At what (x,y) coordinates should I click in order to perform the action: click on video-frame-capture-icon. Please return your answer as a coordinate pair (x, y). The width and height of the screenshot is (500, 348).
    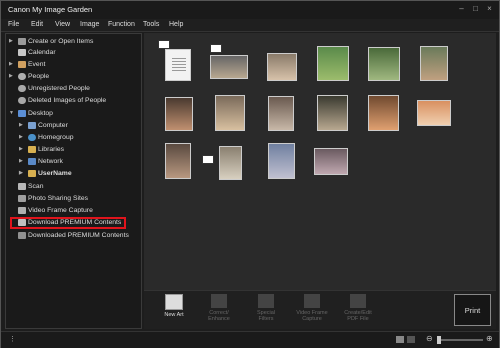
    Looking at the image, I should click on (312, 301).